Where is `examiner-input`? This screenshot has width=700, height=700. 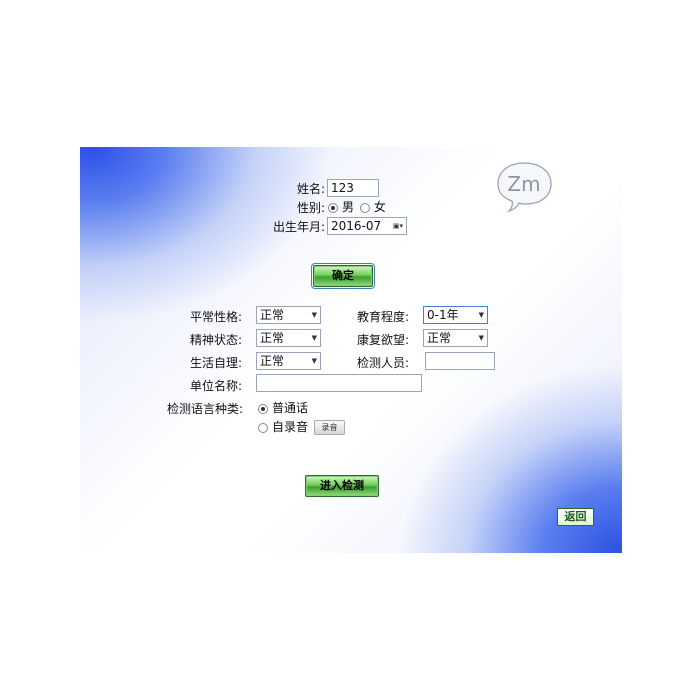
examiner-input is located at coordinates (460, 361).